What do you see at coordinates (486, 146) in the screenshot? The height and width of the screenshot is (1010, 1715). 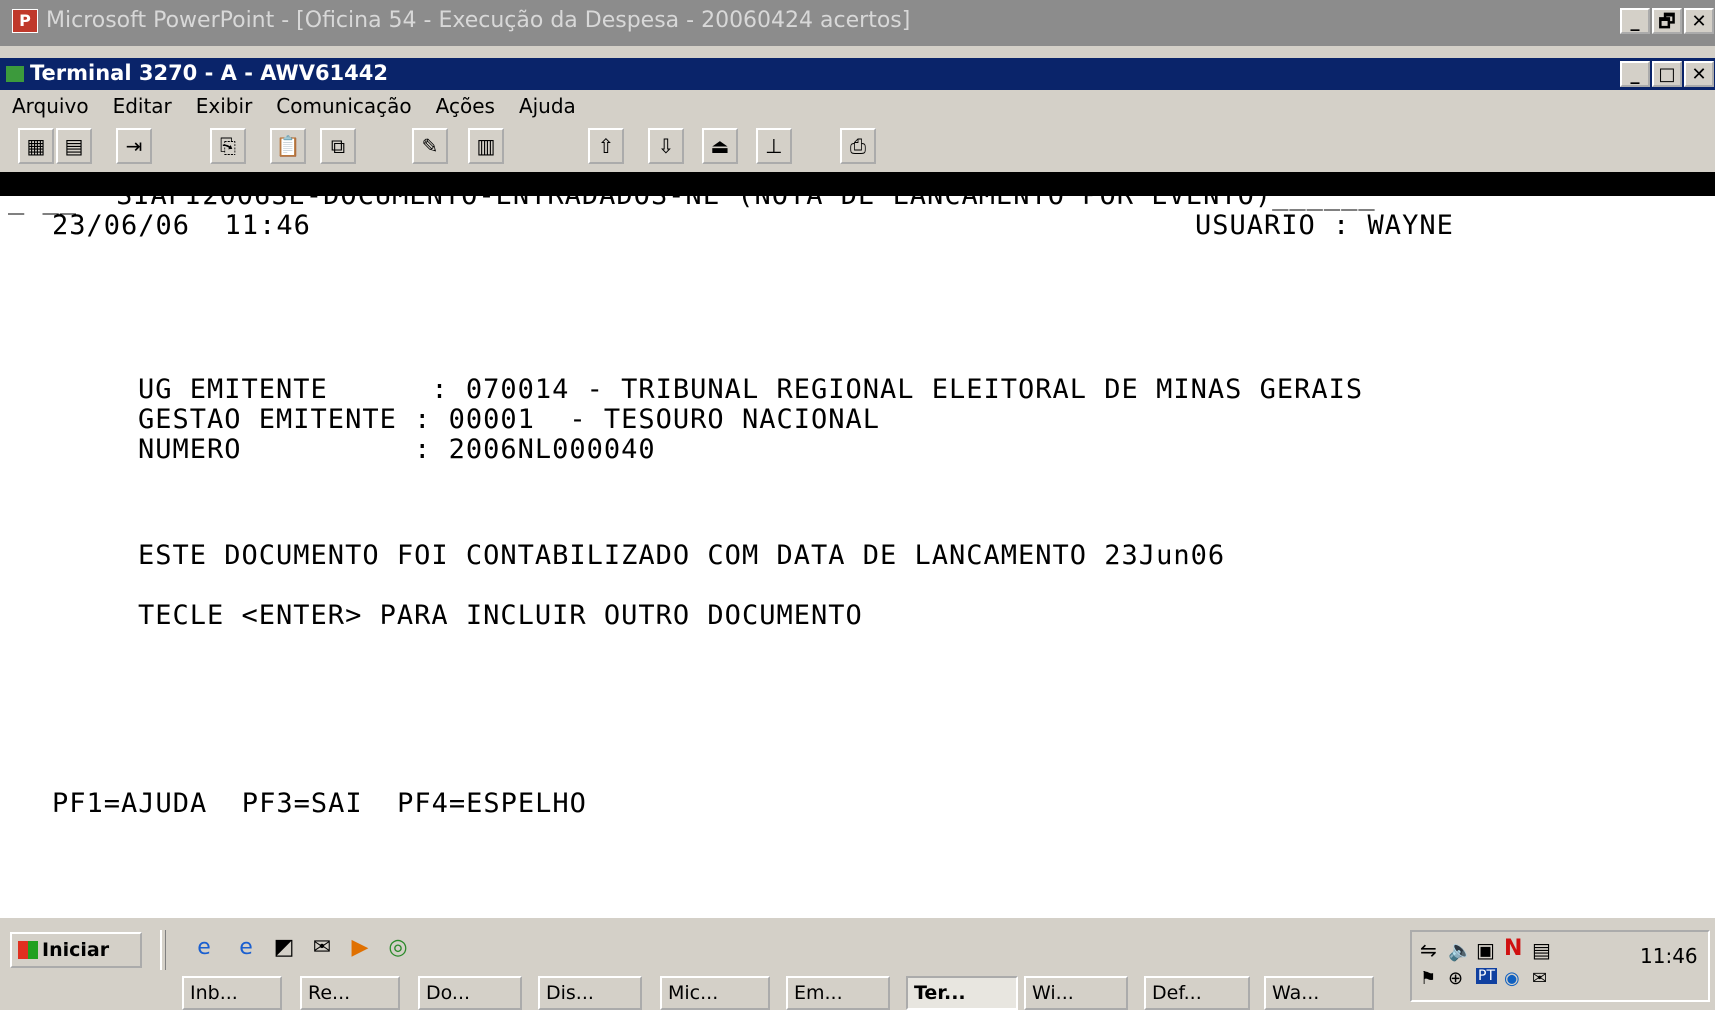 I see `grid-icon: ▥` at bounding box center [486, 146].